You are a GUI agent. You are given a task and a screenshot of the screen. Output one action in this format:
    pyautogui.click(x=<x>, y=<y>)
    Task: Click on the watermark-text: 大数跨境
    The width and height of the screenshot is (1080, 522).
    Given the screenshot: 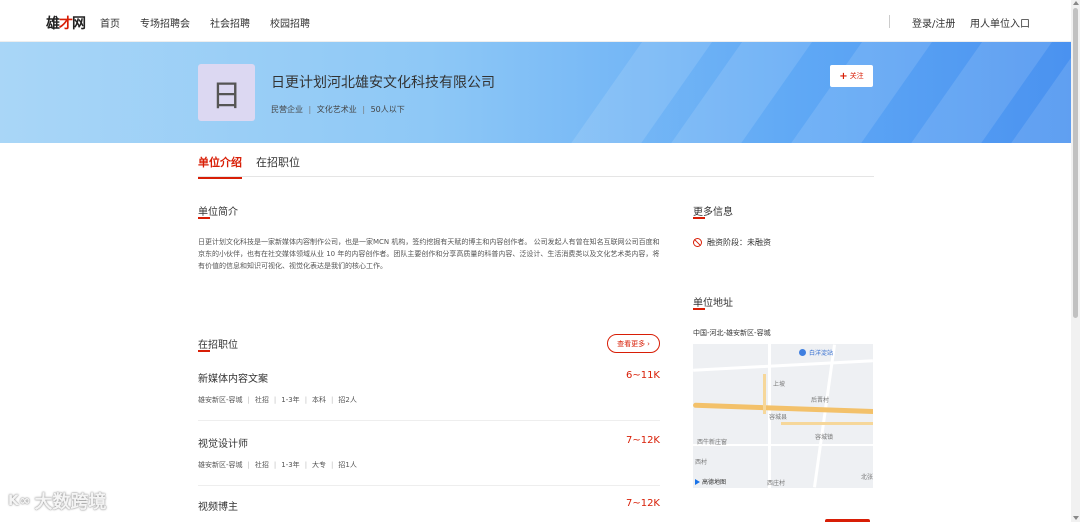 What is the action you would take?
    pyautogui.click(x=70, y=502)
    